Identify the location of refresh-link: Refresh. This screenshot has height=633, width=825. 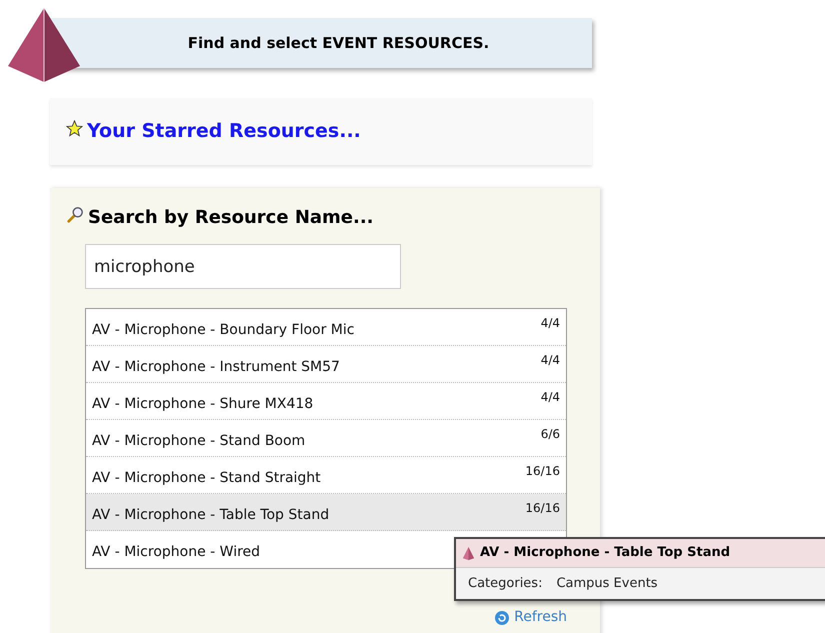
(530, 617).